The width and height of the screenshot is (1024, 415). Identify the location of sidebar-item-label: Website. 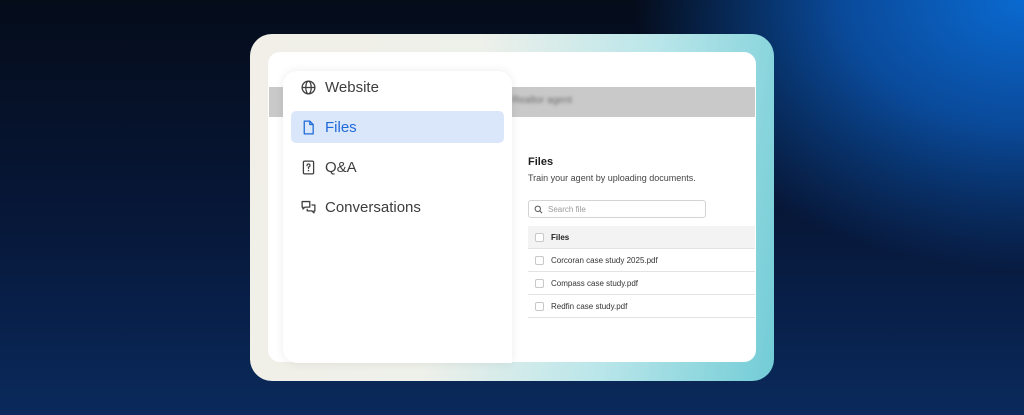
(352, 87).